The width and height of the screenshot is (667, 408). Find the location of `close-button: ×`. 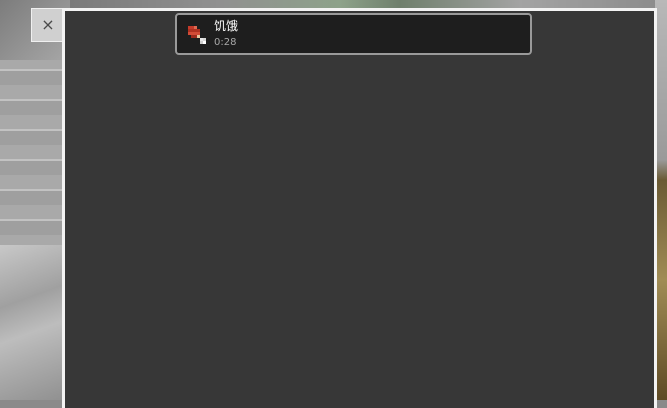

close-button: × is located at coordinates (48, 25).